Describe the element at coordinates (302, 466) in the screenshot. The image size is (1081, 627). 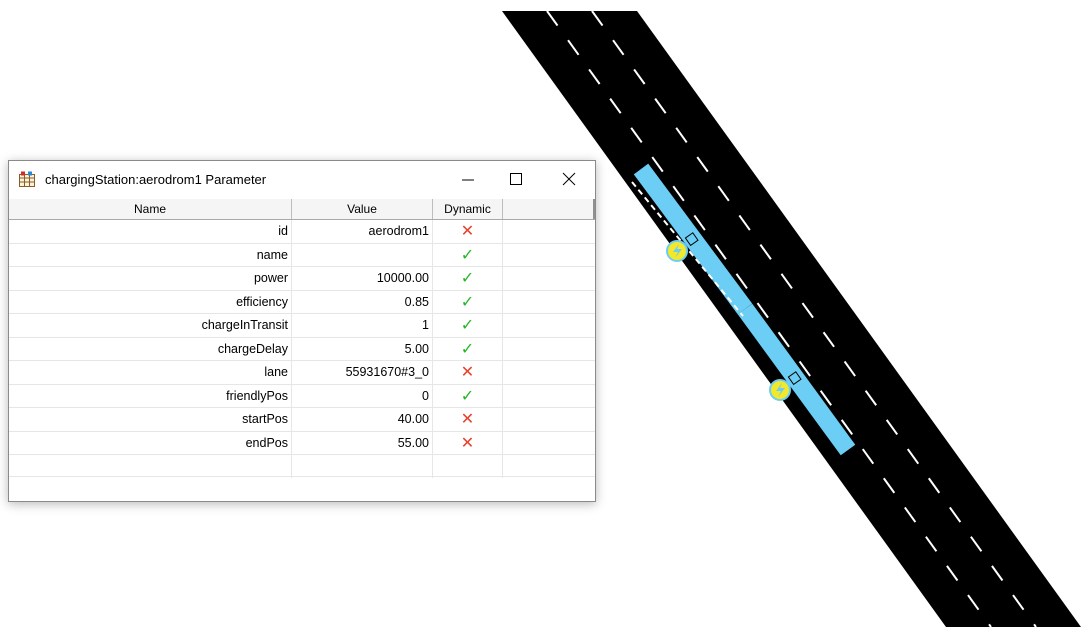
I see `table-row-empty` at that location.